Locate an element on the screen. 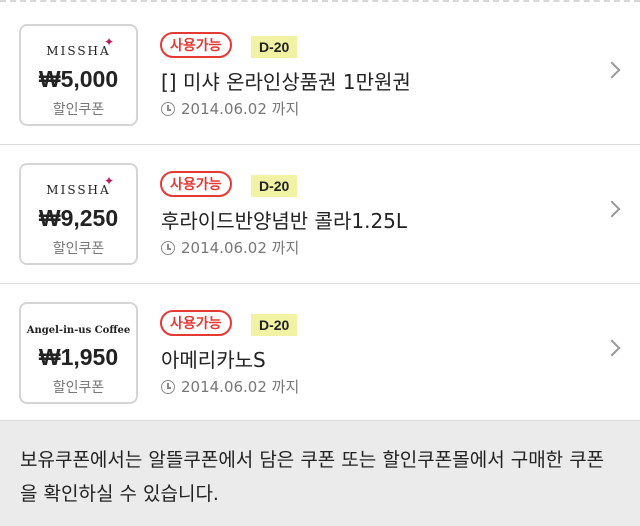  coupon-thumbnail: Angel-in-us Coffee ₩1,950 할인쿠폰 is located at coordinates (78, 353).